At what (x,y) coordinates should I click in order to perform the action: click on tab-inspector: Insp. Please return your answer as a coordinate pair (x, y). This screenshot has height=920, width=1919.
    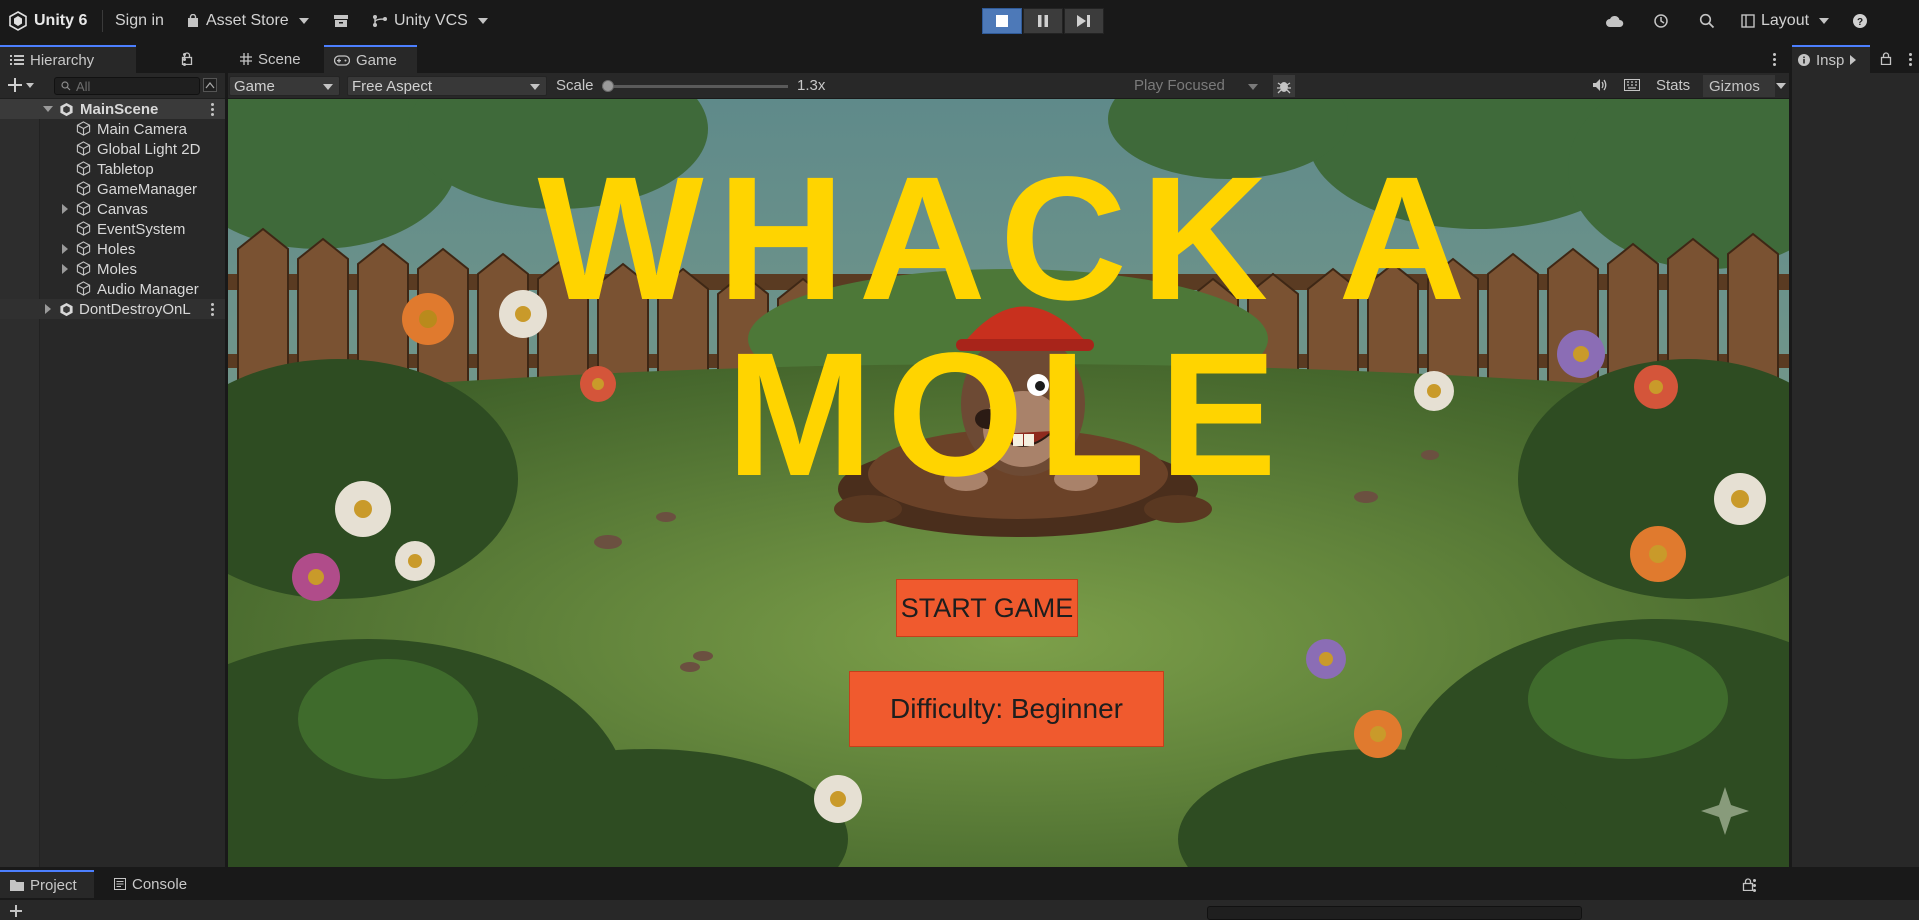
    Looking at the image, I should click on (1831, 59).